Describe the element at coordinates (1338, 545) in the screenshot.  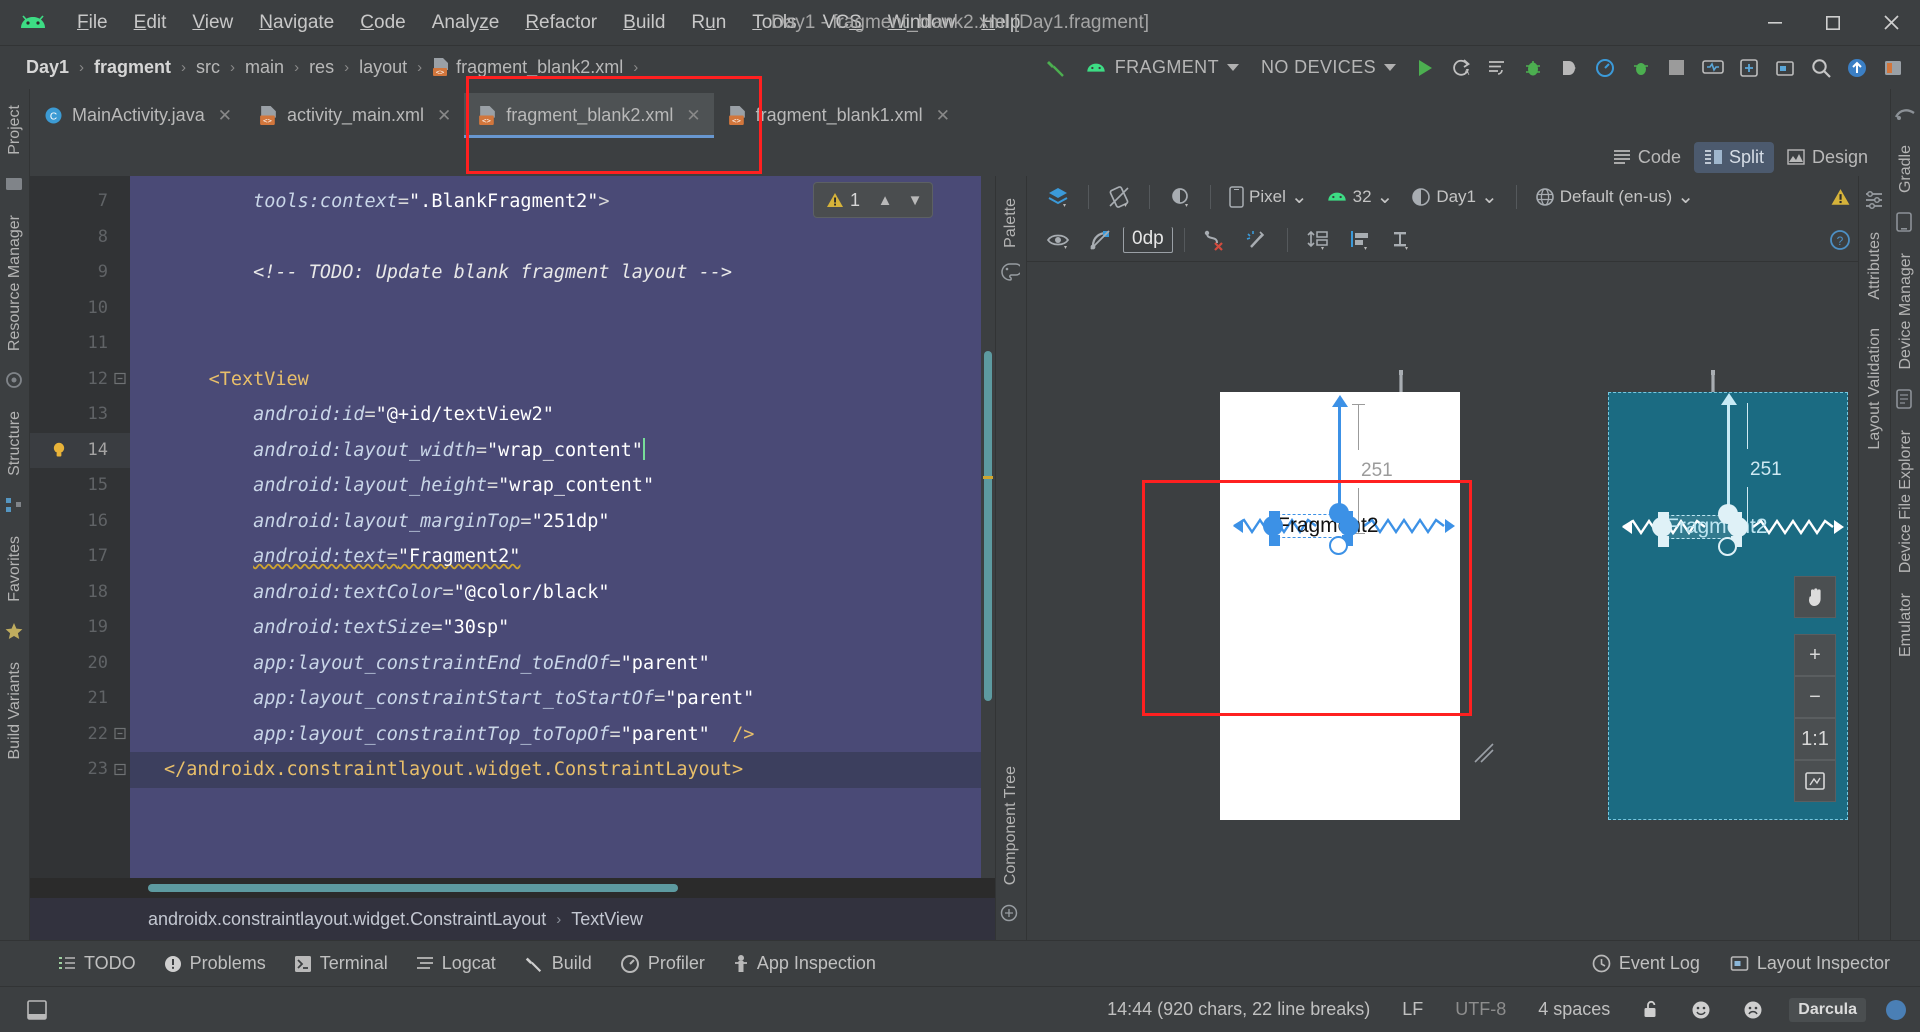
I see `constraint-anchor-bottom` at that location.